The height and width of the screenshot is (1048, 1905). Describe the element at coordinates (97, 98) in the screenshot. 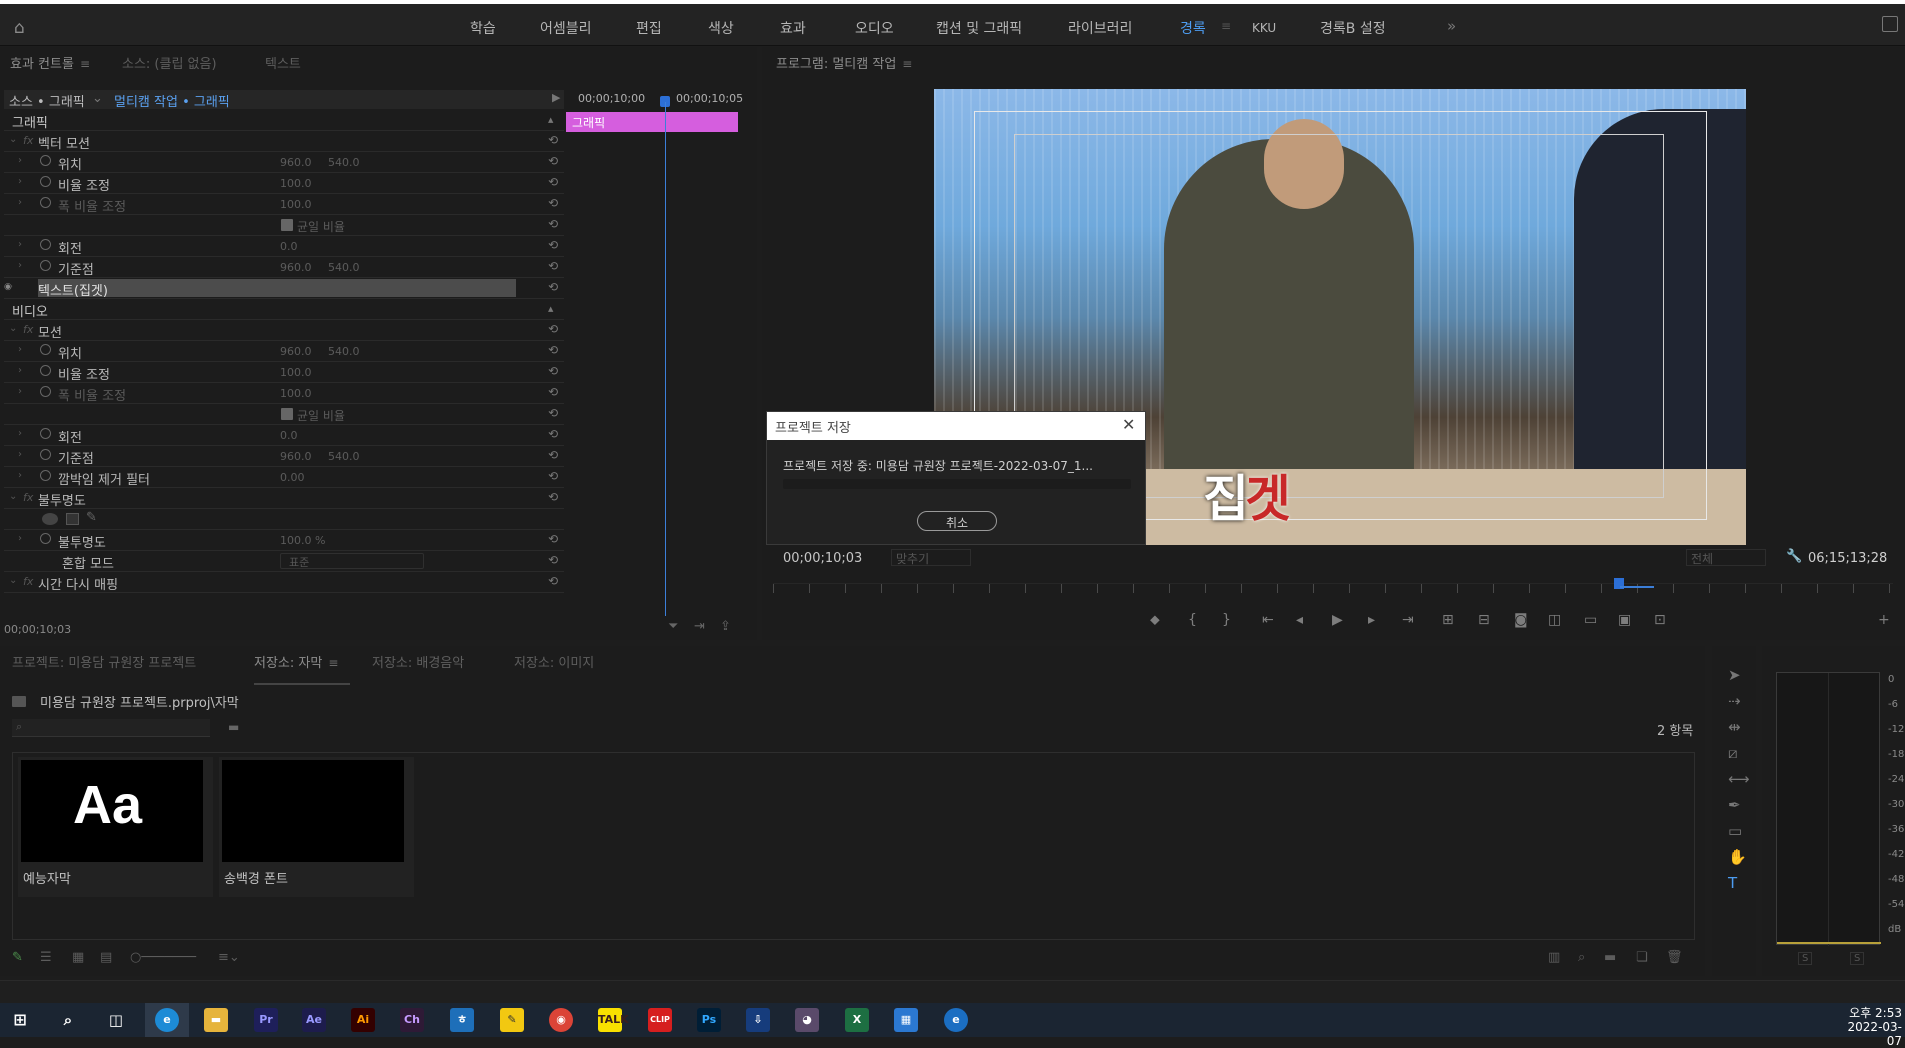

I see `chevron-down-icon: ⌄` at that location.